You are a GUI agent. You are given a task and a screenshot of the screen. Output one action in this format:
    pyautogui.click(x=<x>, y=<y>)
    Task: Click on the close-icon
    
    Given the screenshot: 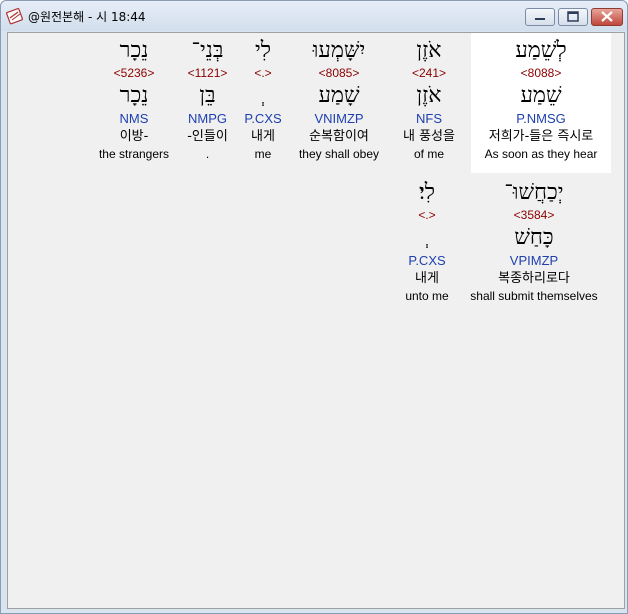 What is the action you would take?
    pyautogui.click(x=607, y=16)
    